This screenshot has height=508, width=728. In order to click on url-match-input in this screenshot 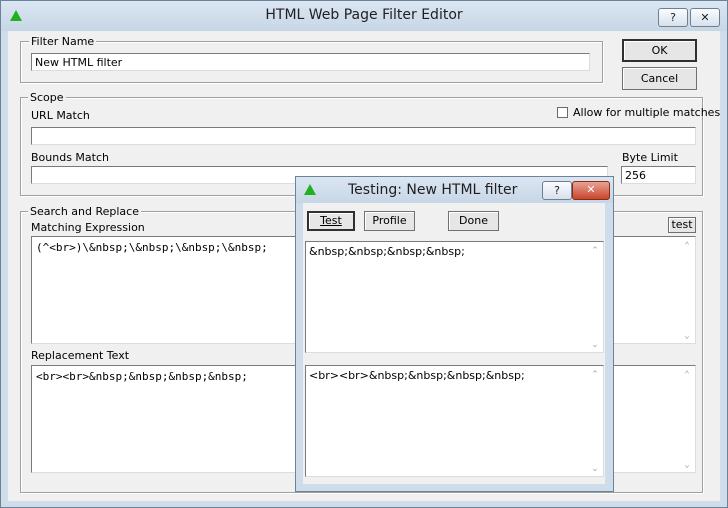, I will do `click(363, 136)`.